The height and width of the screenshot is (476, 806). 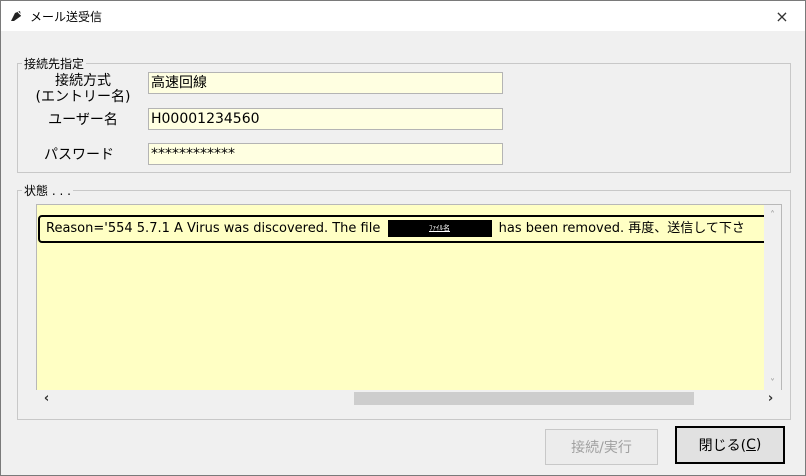 I want to click on connection-method-field: 高速回線, so click(x=325, y=83).